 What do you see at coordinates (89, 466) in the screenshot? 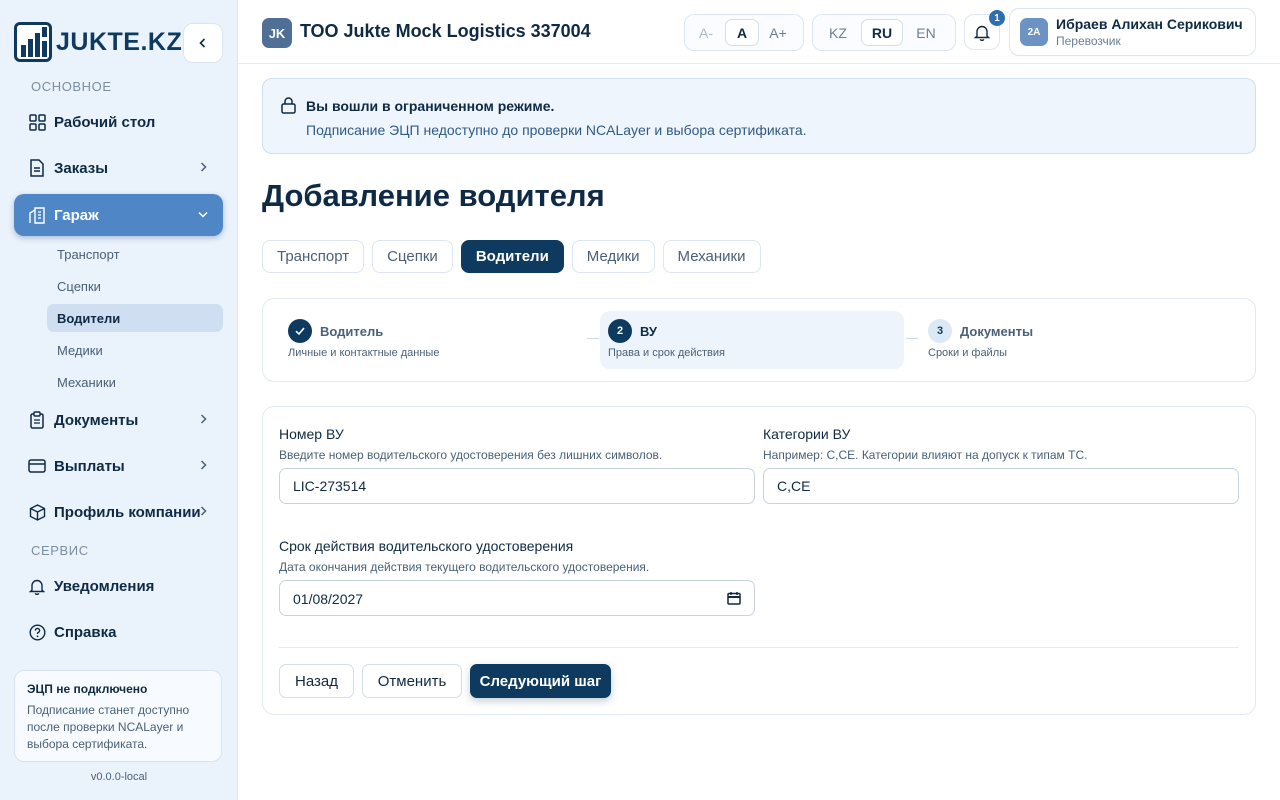
I see `sidebar-item-label: Выплаты` at bounding box center [89, 466].